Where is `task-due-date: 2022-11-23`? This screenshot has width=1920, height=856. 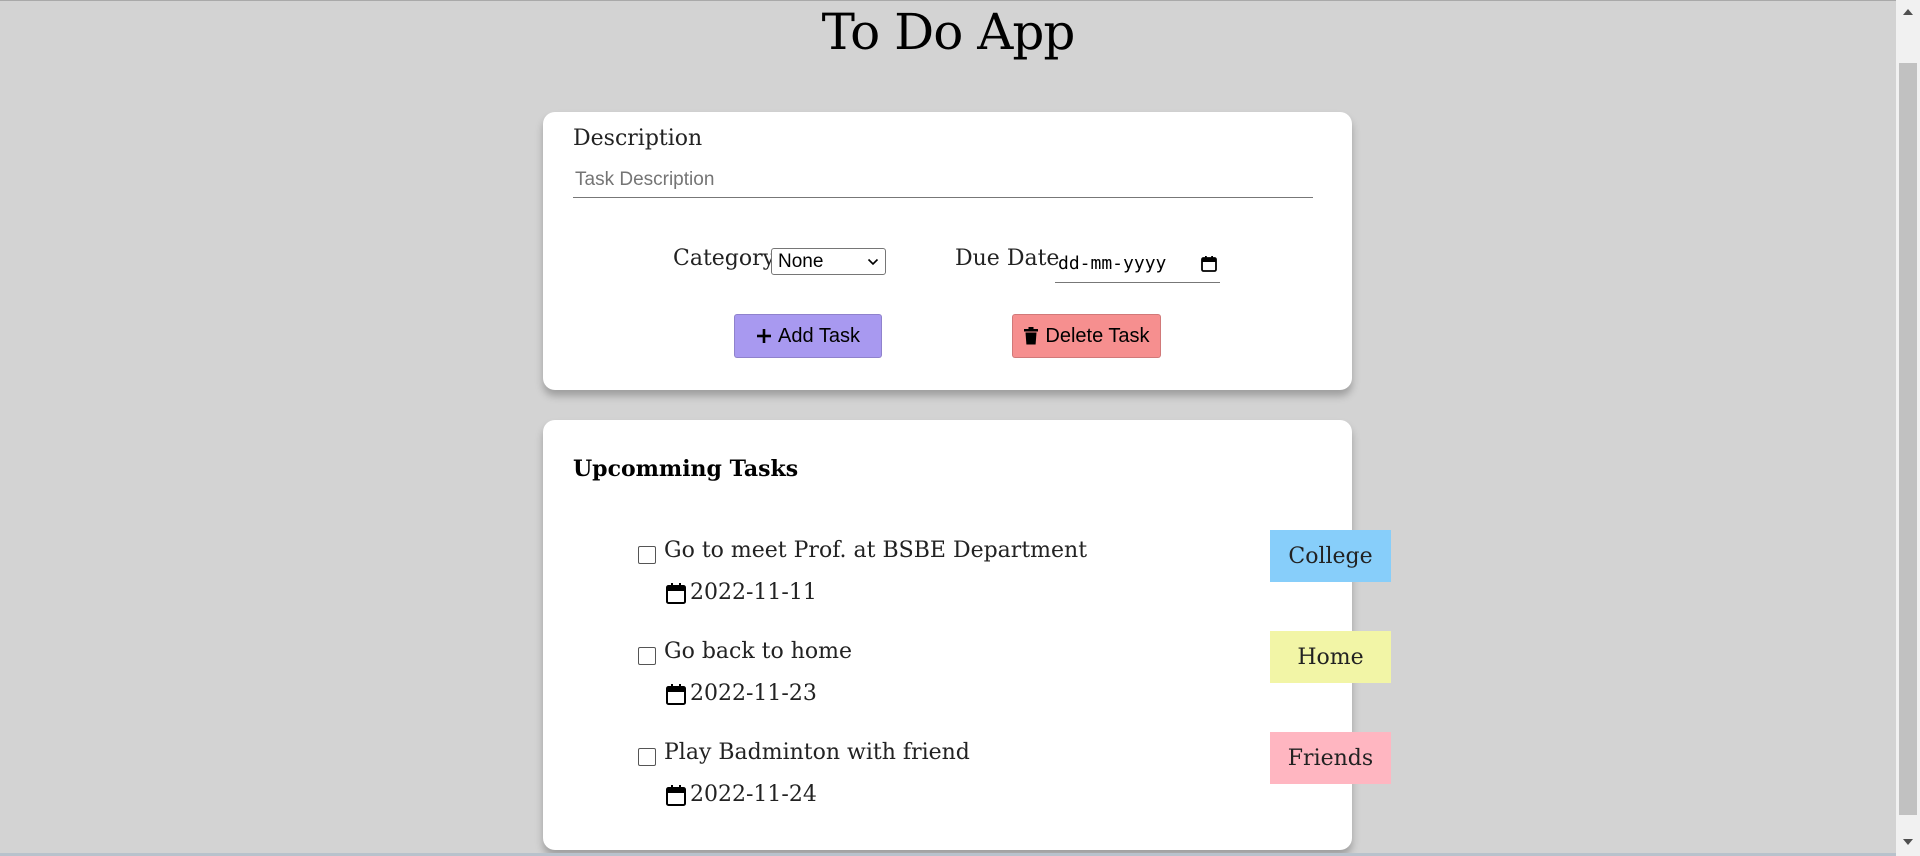 task-due-date: 2022-11-23 is located at coordinates (741, 693).